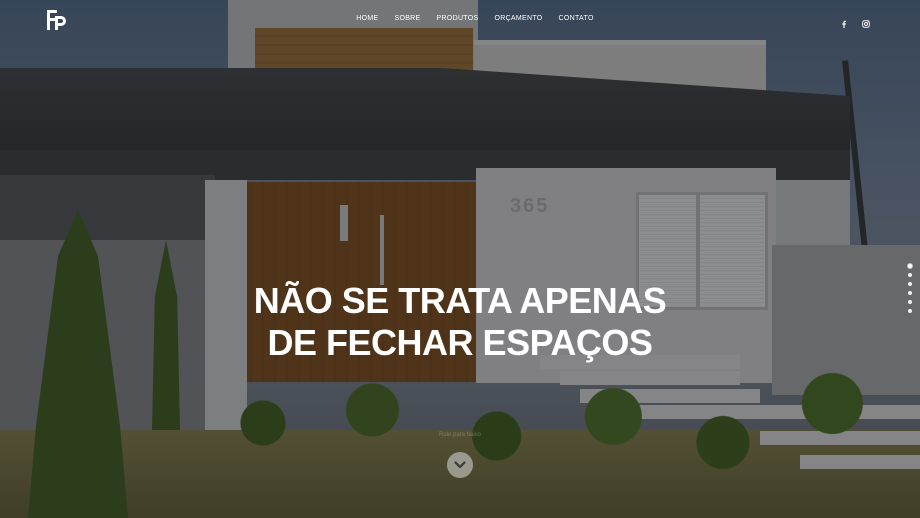  Describe the element at coordinates (408, 18) in the screenshot. I see `nav-sobre: SOBRE` at that location.